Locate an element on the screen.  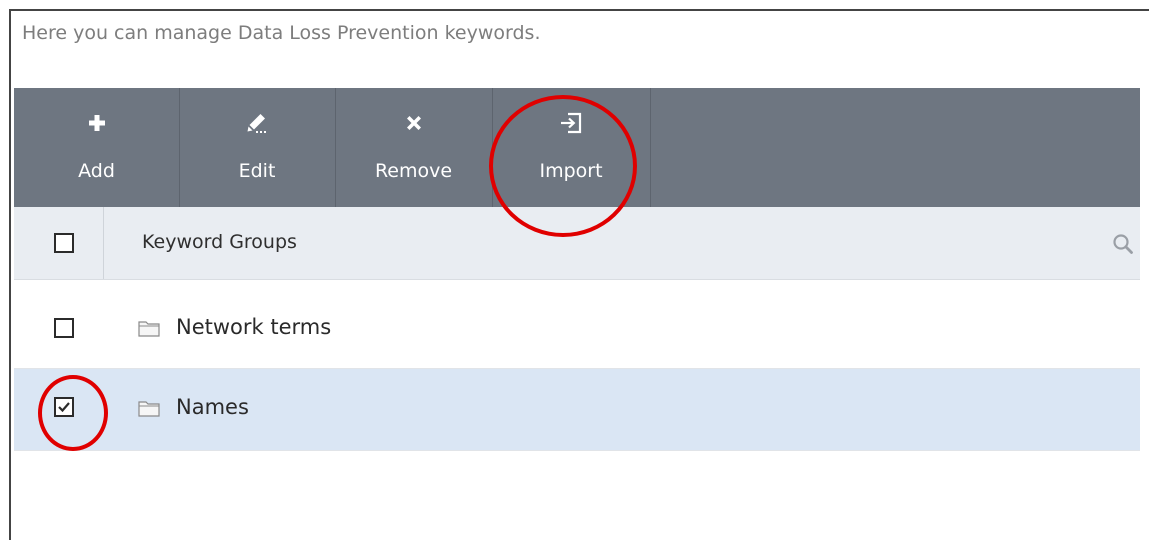
row-label: Network terms is located at coordinates (254, 327).